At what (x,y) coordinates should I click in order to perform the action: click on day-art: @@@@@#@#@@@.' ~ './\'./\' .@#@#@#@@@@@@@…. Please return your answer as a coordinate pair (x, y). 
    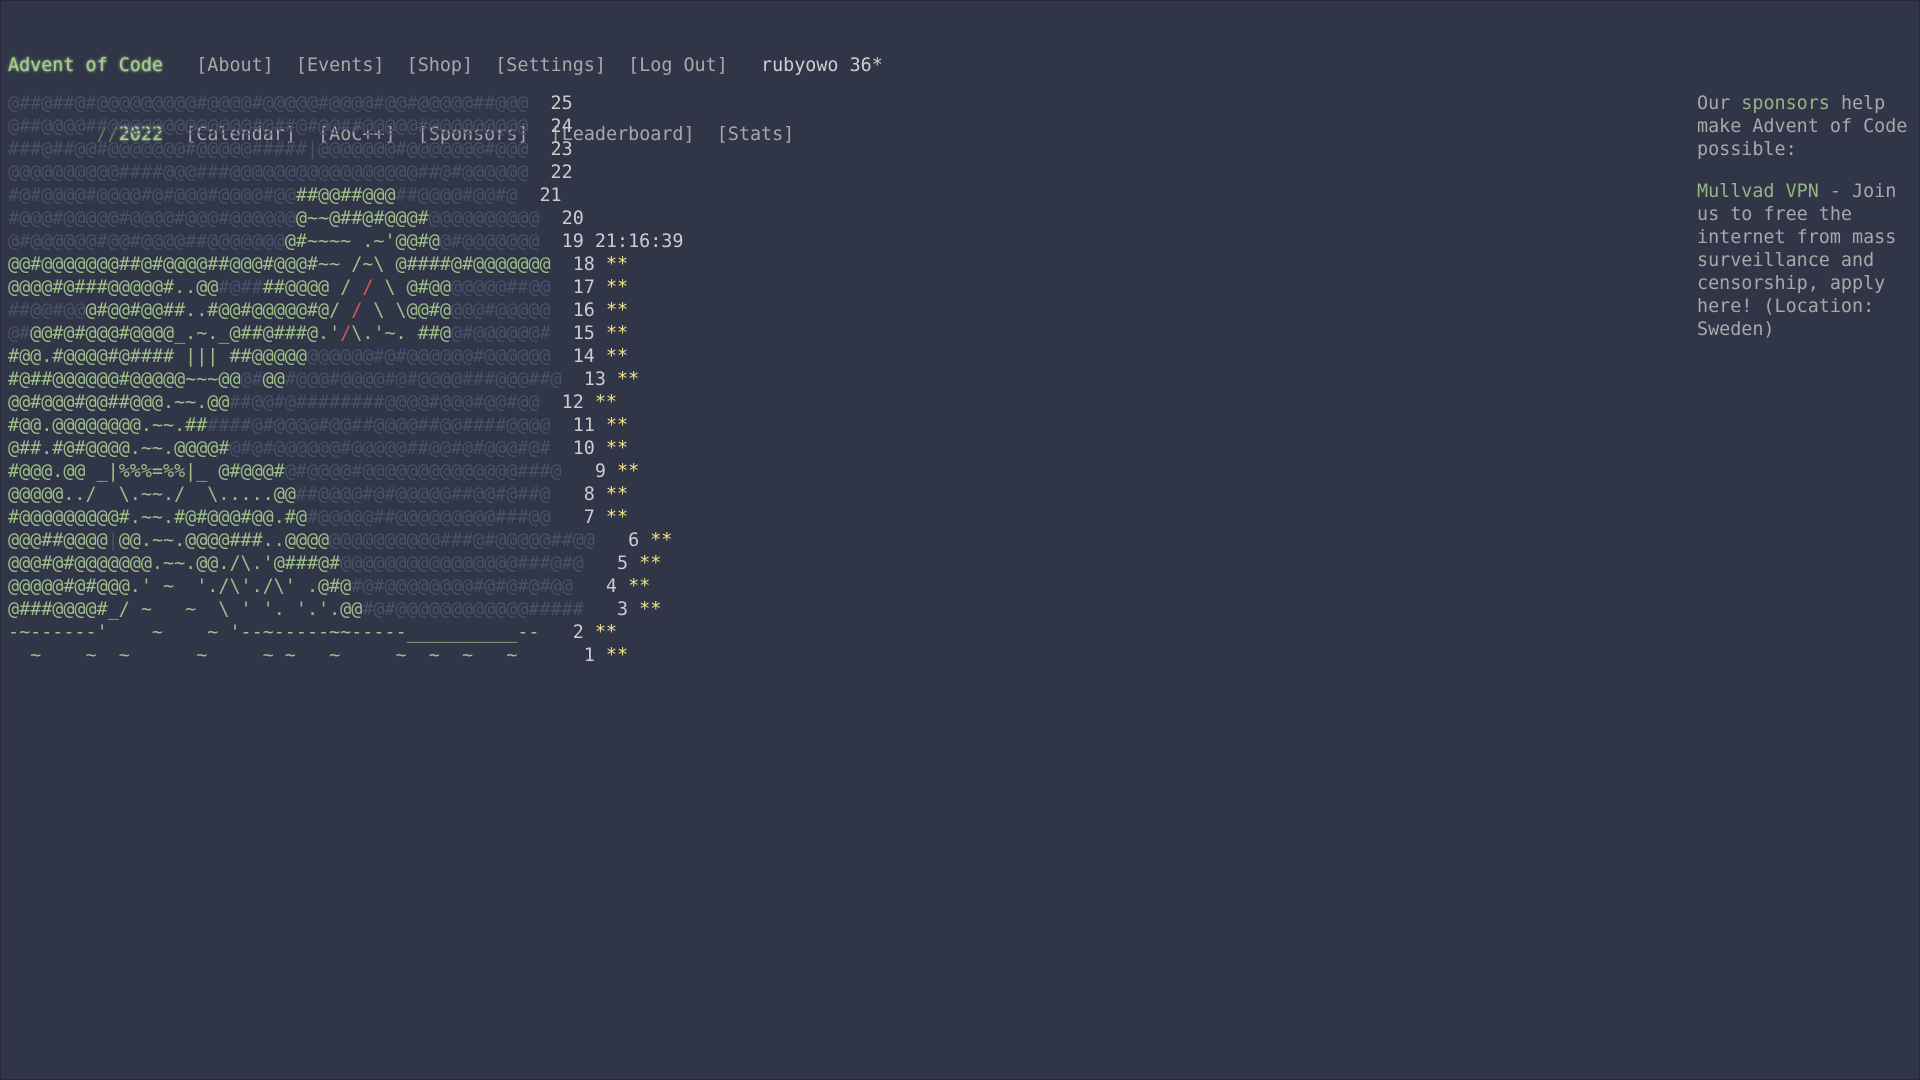
    Looking at the image, I should click on (290, 586).